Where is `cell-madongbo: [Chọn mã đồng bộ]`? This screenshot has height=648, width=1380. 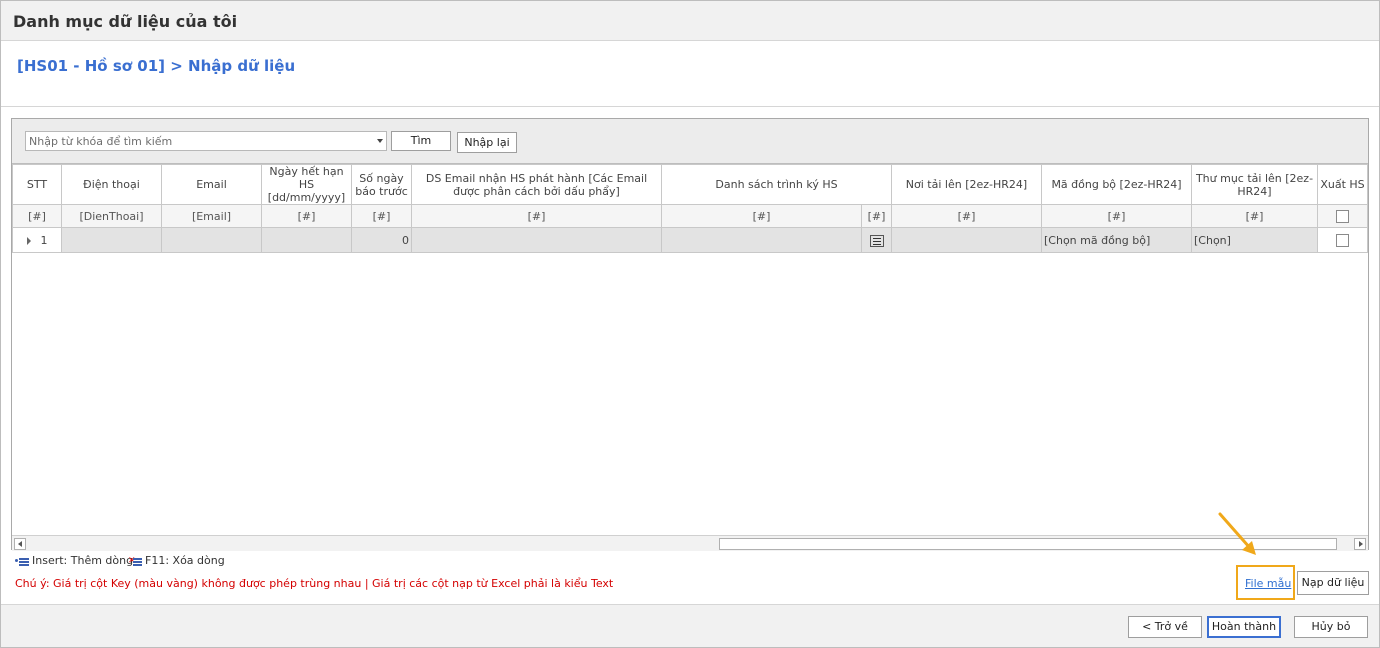
cell-madongbo: [Chọn mã đồng bộ] is located at coordinates (1116, 240).